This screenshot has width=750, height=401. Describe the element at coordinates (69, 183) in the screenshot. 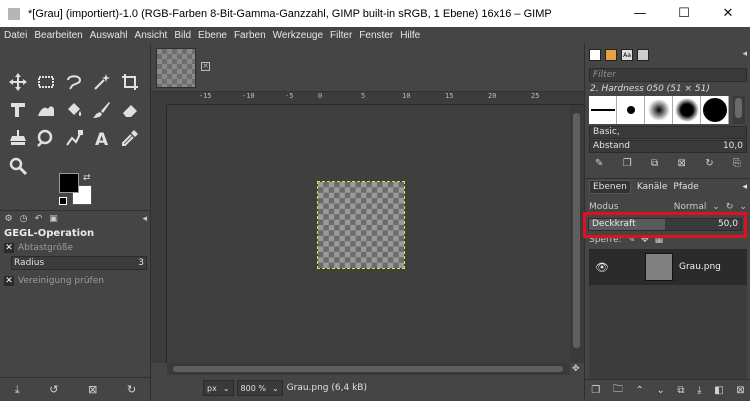

I see `foreground-color` at that location.